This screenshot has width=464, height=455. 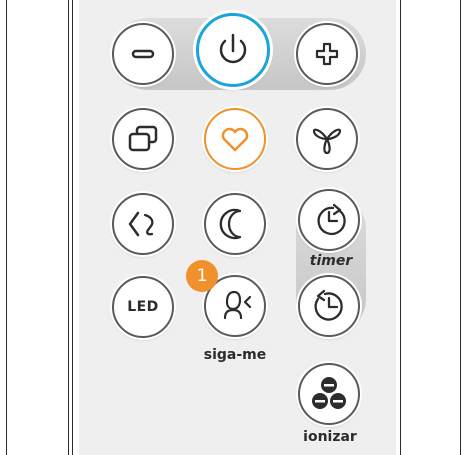 What do you see at coordinates (460, 227) in the screenshot?
I see `right-outer-border` at bounding box center [460, 227].